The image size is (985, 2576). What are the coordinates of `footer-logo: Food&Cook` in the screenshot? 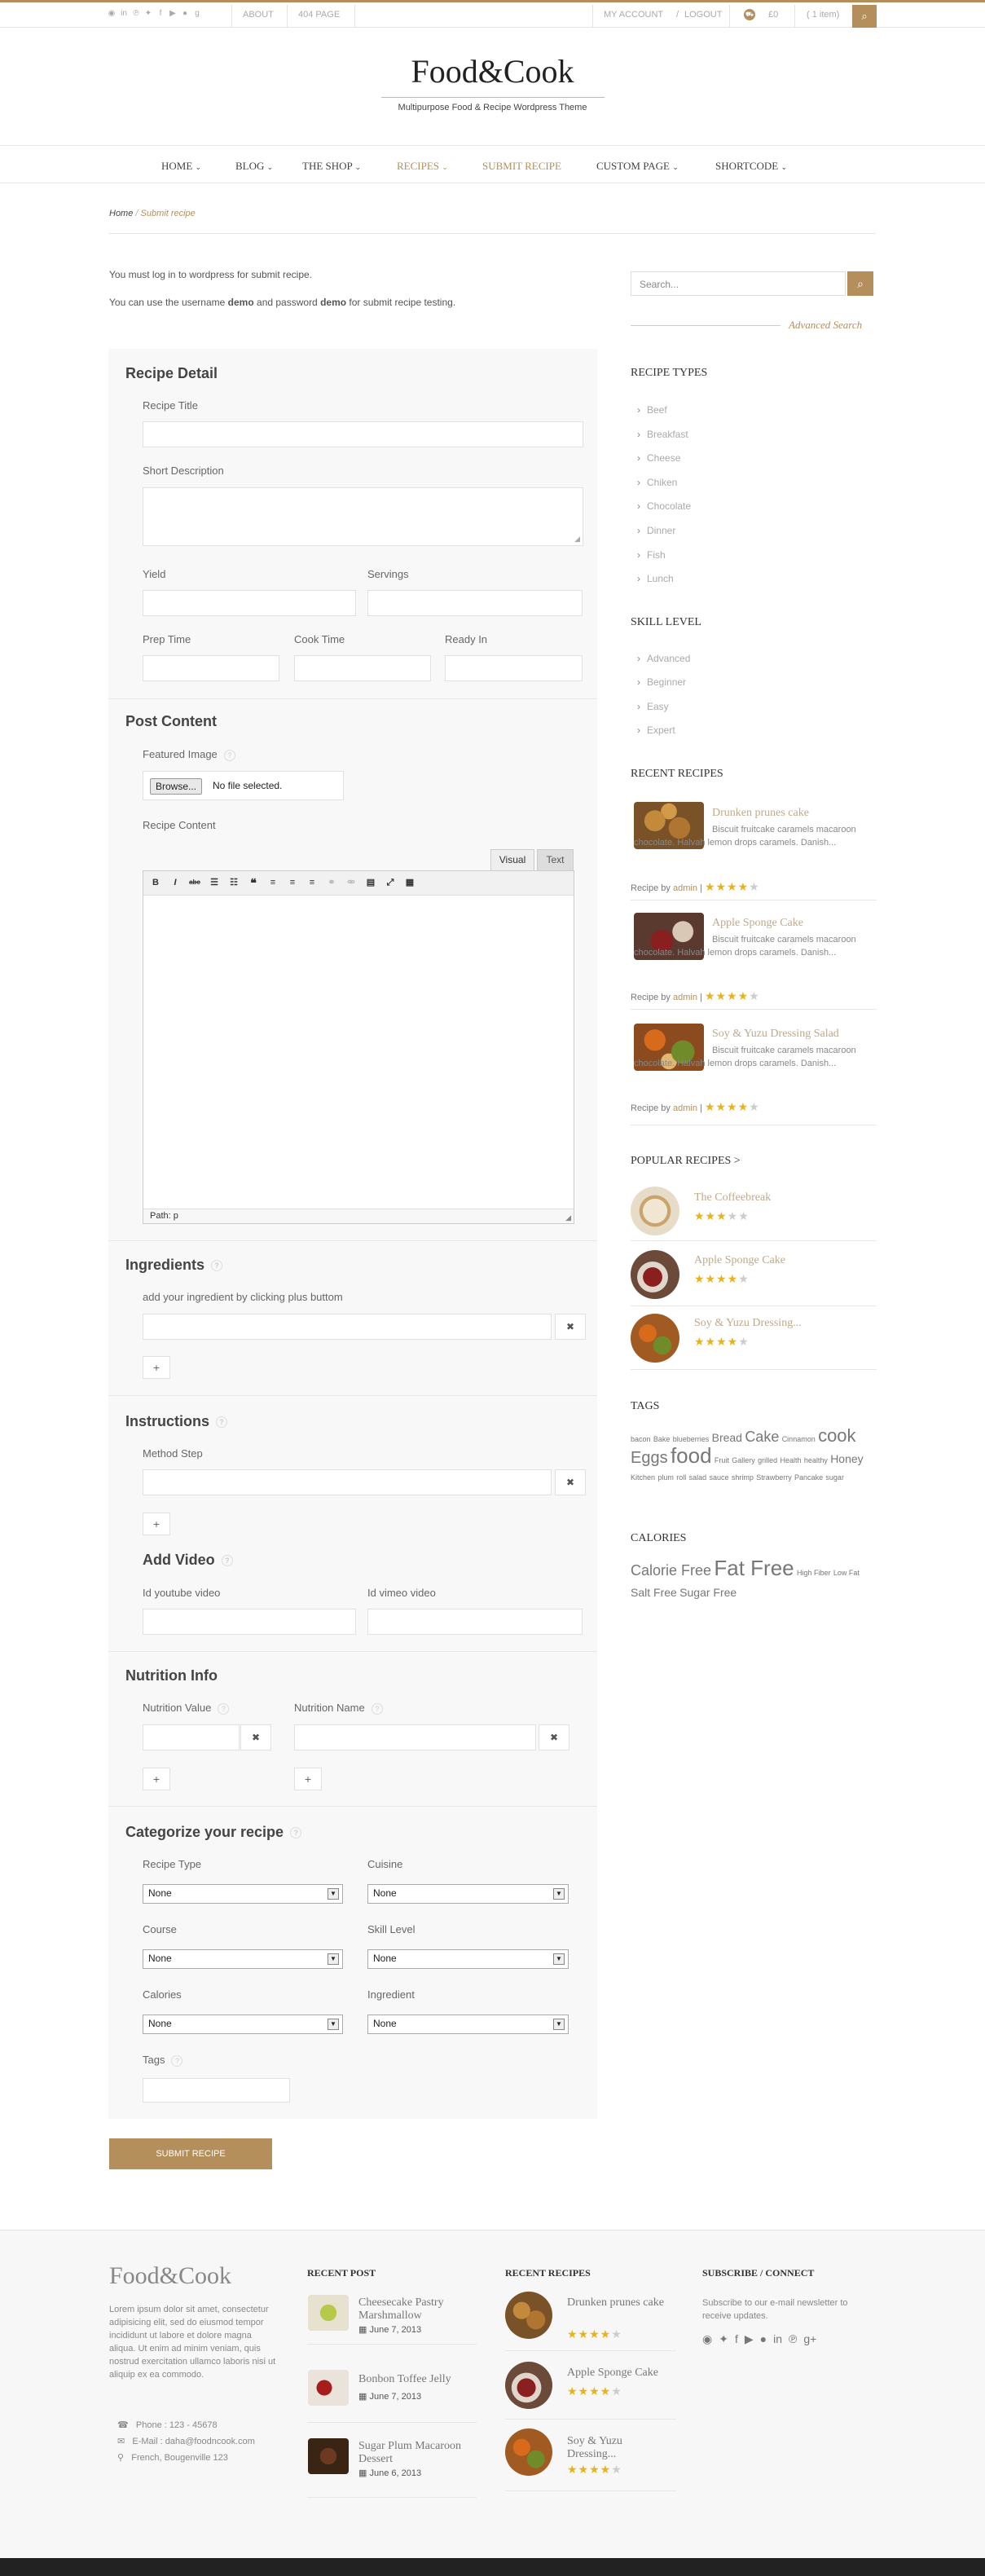 It's located at (170, 2276).